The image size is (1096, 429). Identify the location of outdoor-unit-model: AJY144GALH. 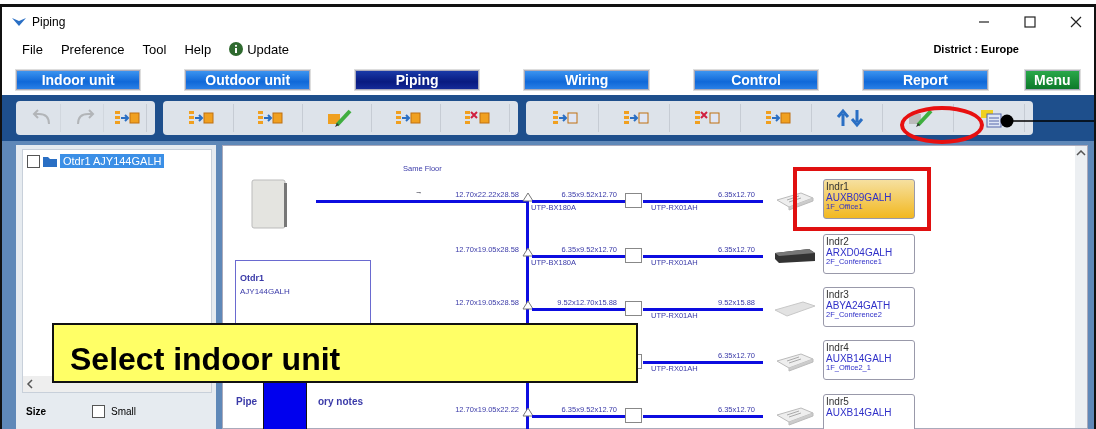
(265, 291).